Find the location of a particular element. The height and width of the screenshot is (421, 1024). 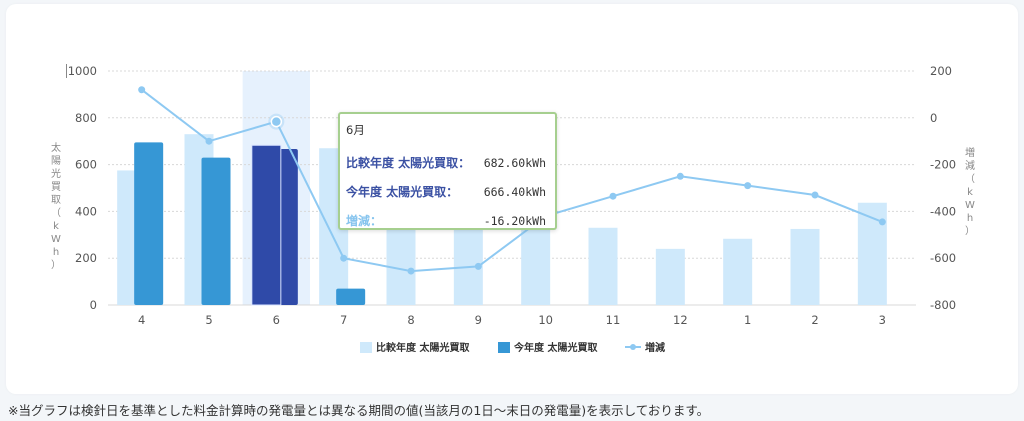

y-right-tick-label: -200 is located at coordinates (943, 165).